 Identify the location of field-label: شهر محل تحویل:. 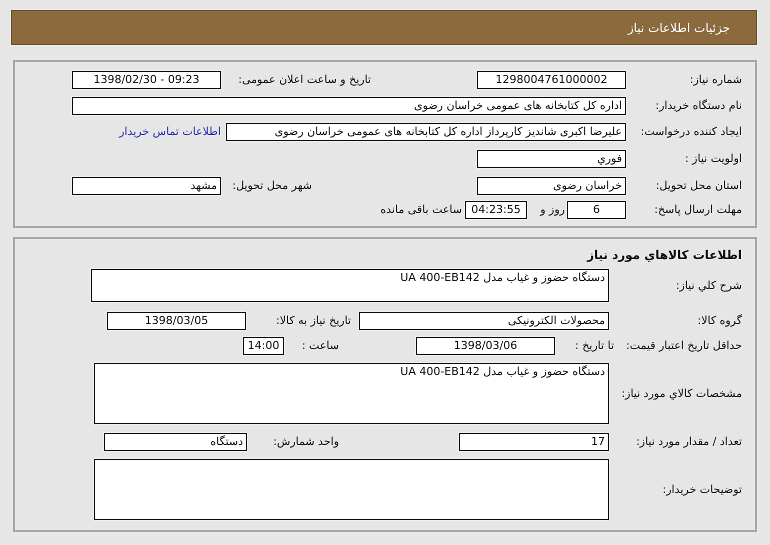
(271, 186).